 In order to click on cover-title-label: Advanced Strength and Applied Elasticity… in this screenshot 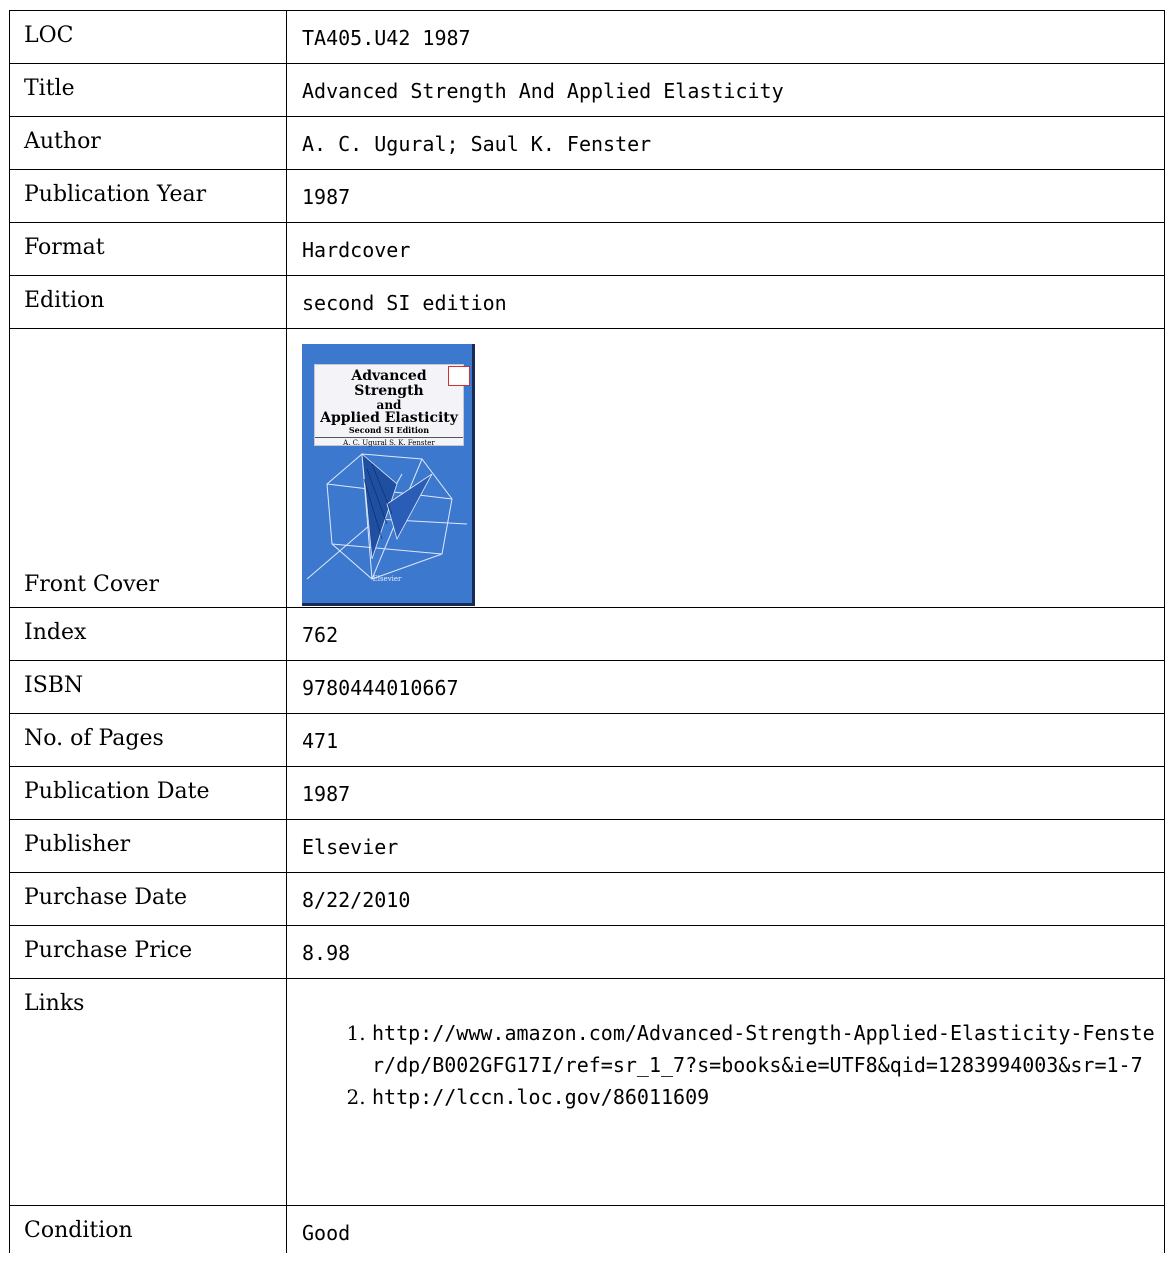, I will do `click(389, 405)`.